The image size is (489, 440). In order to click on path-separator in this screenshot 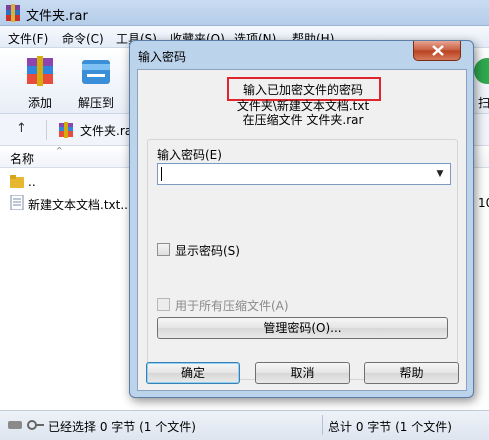, I will do `click(46, 130)`.